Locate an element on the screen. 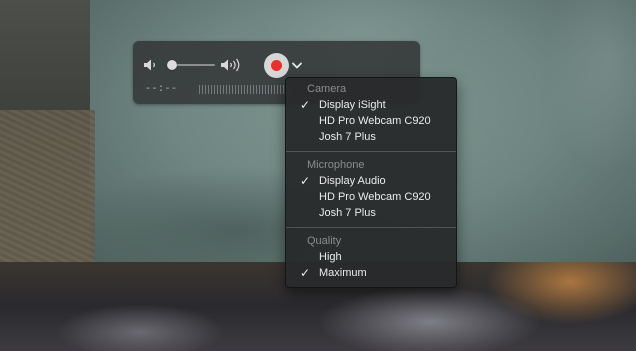  recording-time: --:-- is located at coordinates (161, 89).